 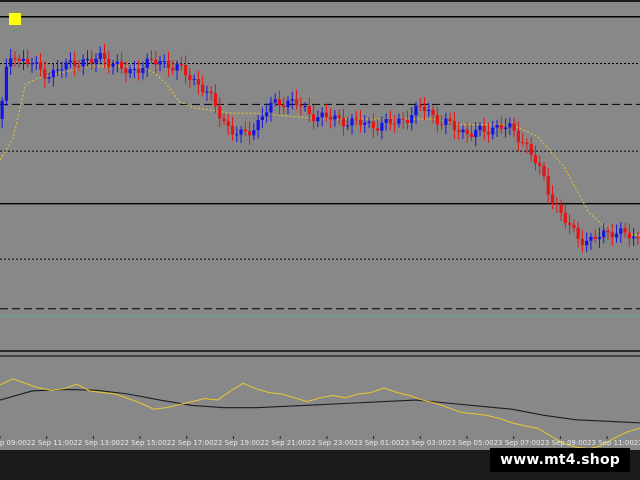 What do you see at coordinates (560, 460) in the screenshot?
I see `watermark-logo: www.mt4.shop` at bounding box center [560, 460].